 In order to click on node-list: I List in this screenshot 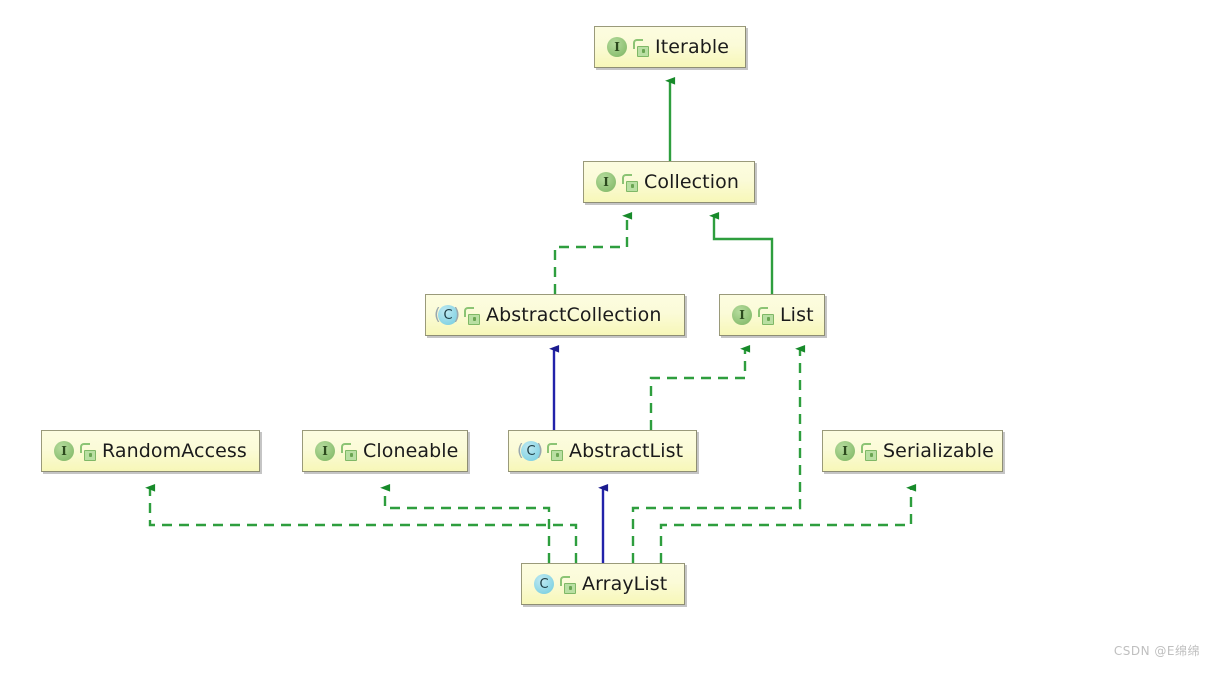, I will do `click(772, 315)`.